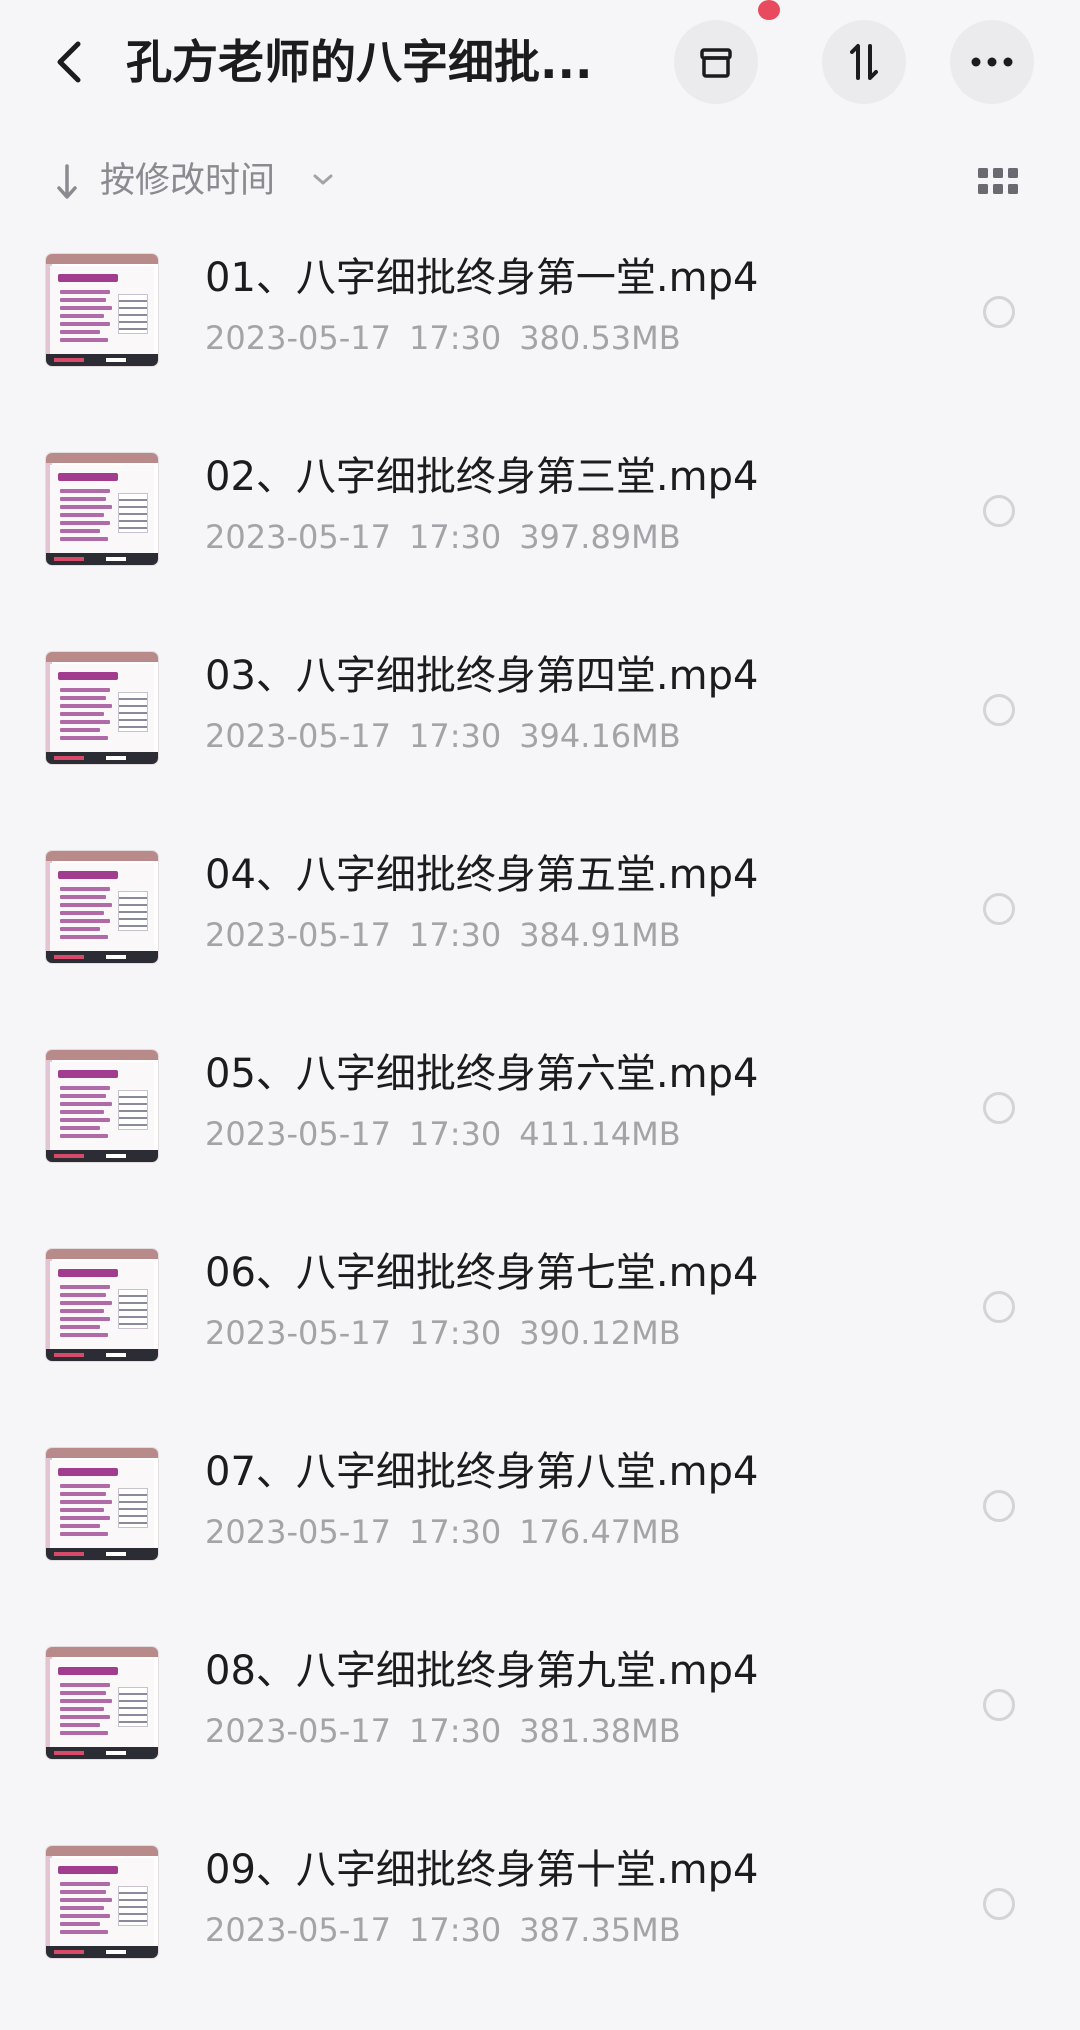 The image size is (1080, 2030). I want to click on file-list-item: 01、八字细批终身第一堂.mp4 2023-05-17 17:30 380.53MB, so click(540, 339).